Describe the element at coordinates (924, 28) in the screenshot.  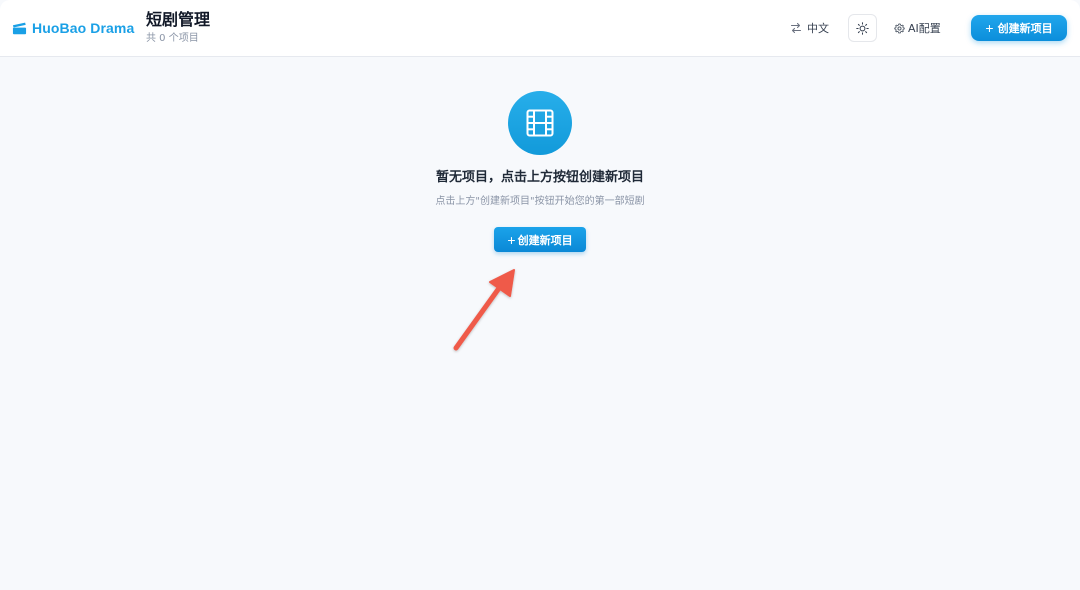
I see `ai-config-label: AI配置` at that location.